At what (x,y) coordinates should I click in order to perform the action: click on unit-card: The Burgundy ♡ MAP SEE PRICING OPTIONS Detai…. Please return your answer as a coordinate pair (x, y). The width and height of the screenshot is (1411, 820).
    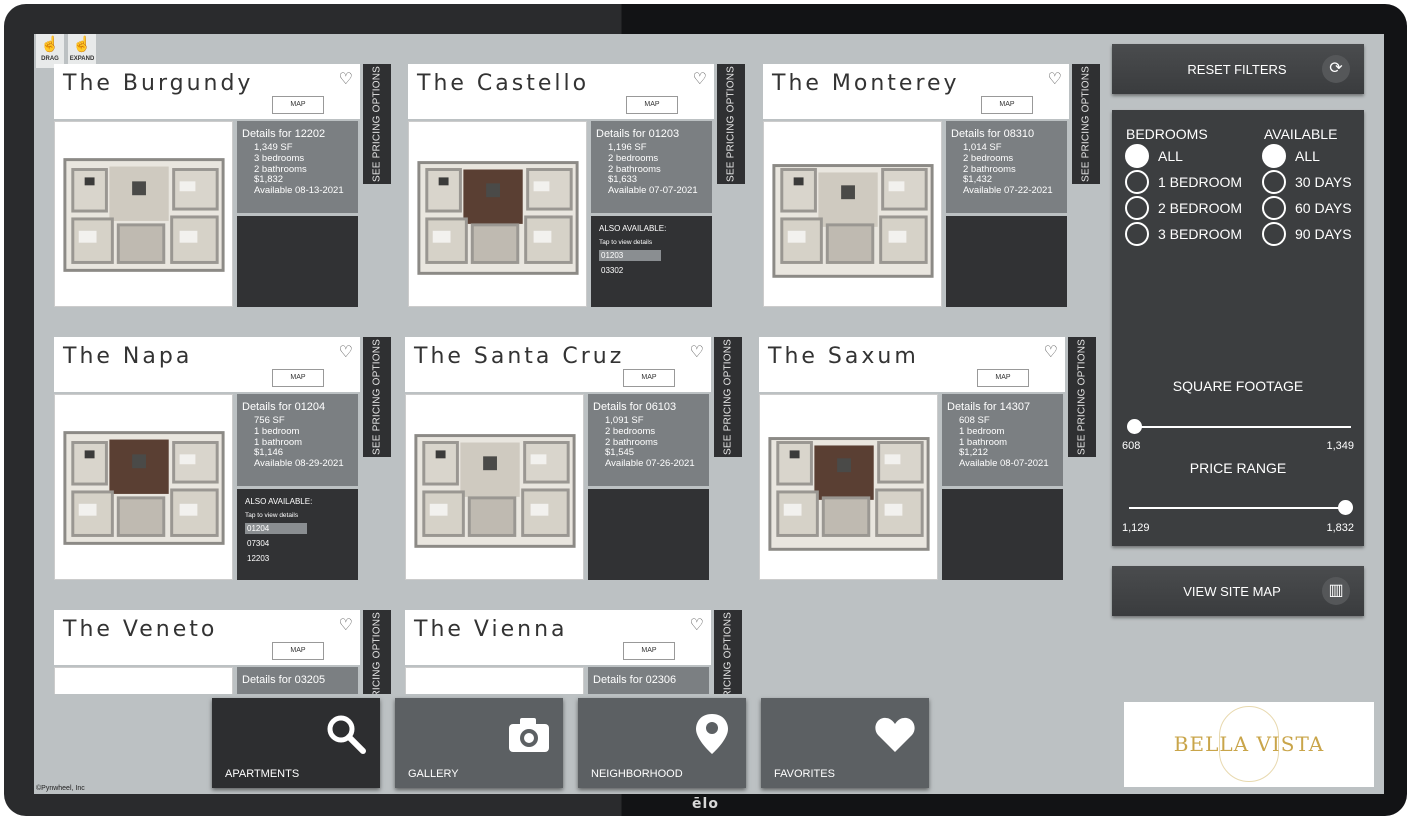
    Looking at the image, I should click on (224, 186).